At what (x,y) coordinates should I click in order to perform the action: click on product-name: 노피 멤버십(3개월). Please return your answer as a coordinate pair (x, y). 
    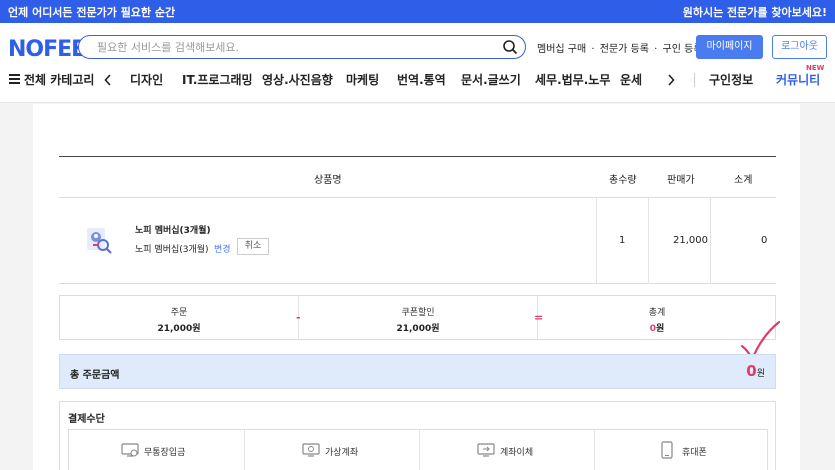
    Looking at the image, I should click on (173, 229).